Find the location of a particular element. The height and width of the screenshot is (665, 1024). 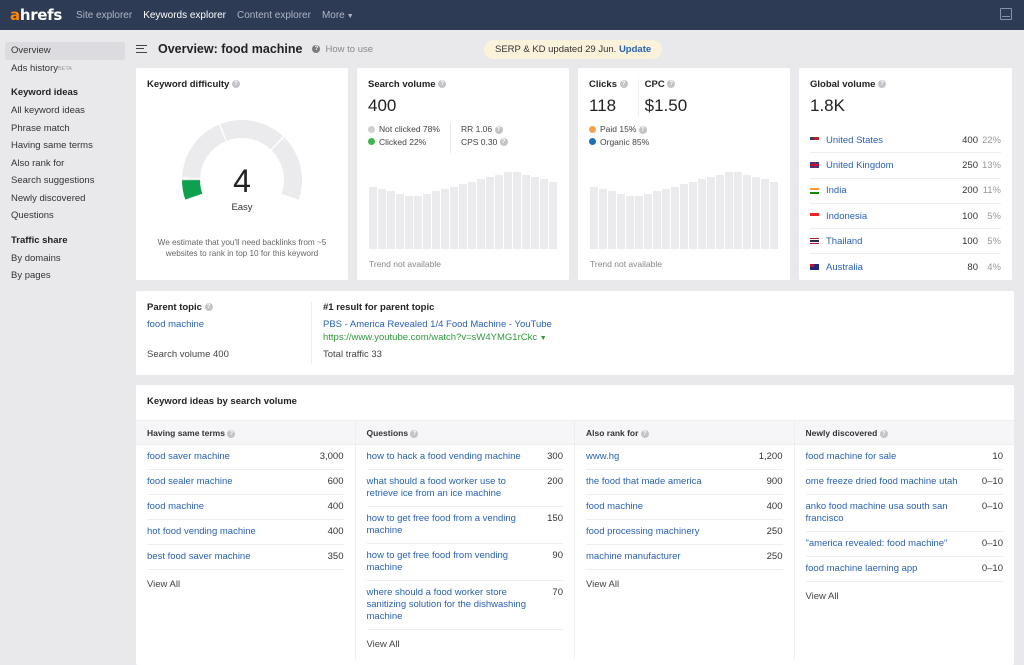

keyword-row: food machine laerning app 0–10 is located at coordinates (904, 569).